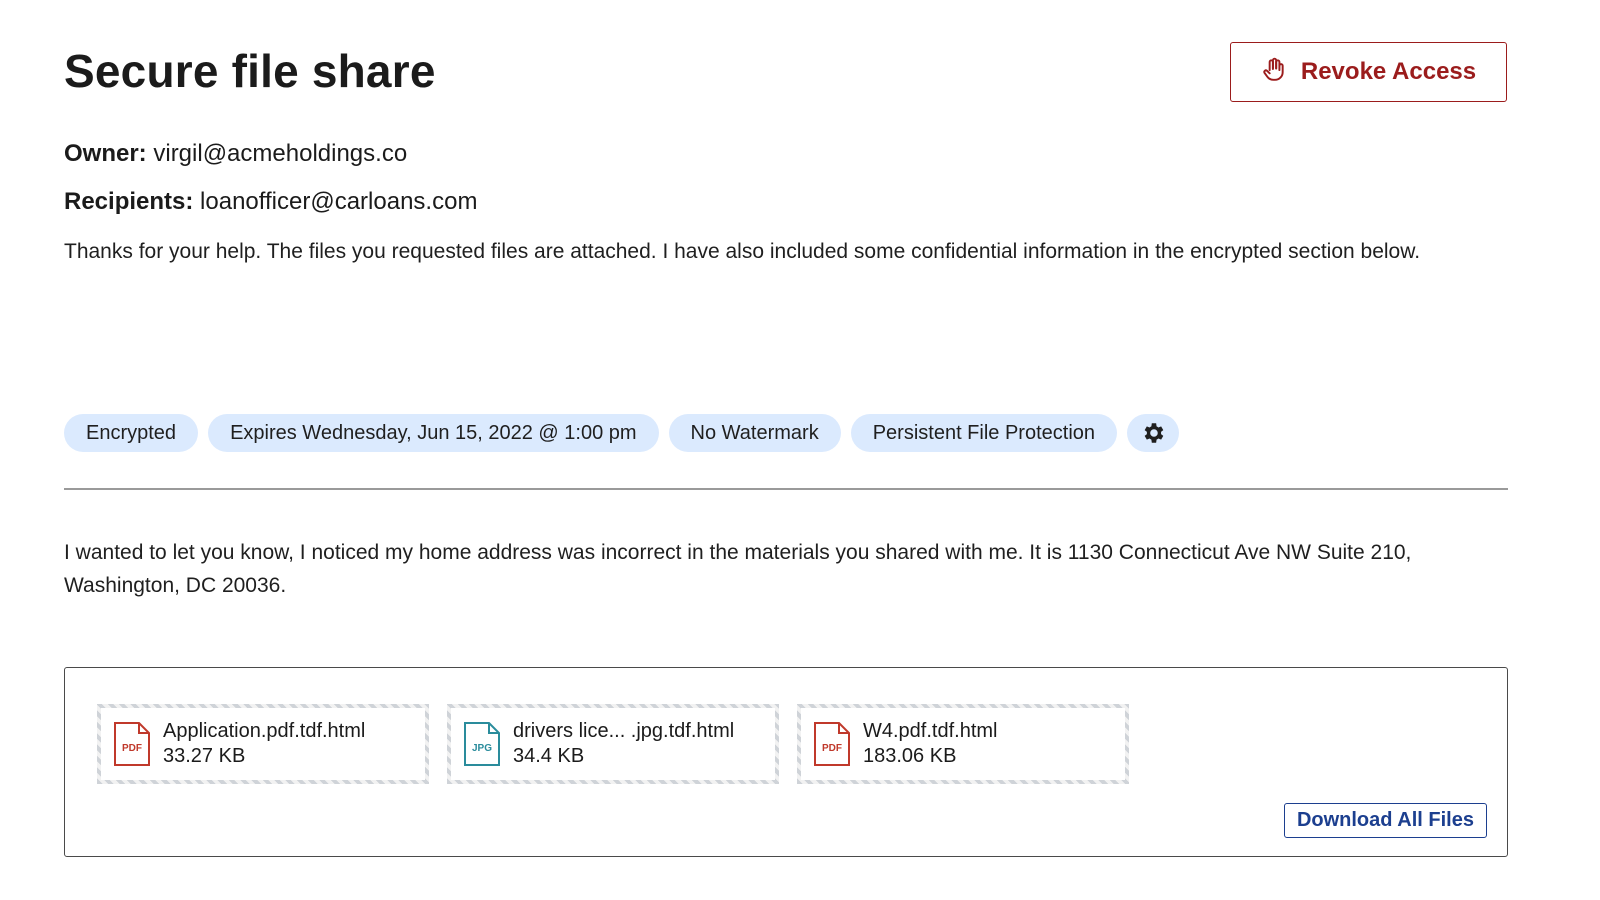 The width and height of the screenshot is (1600, 900). Describe the element at coordinates (482, 748) in the screenshot. I see `file-type-label: JPG` at that location.